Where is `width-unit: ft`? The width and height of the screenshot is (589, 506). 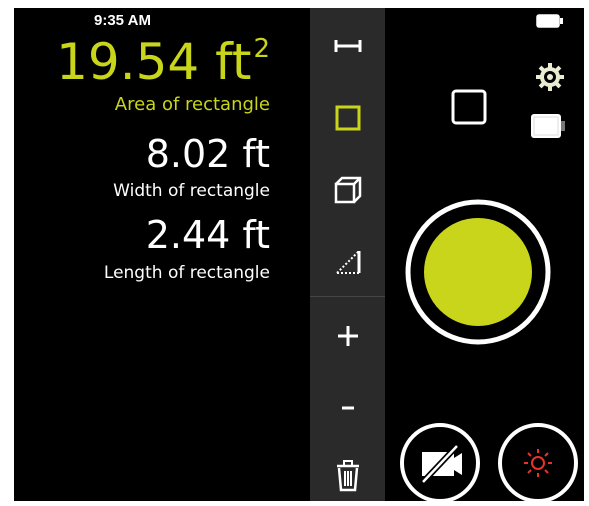
width-unit: ft is located at coordinates (256, 154).